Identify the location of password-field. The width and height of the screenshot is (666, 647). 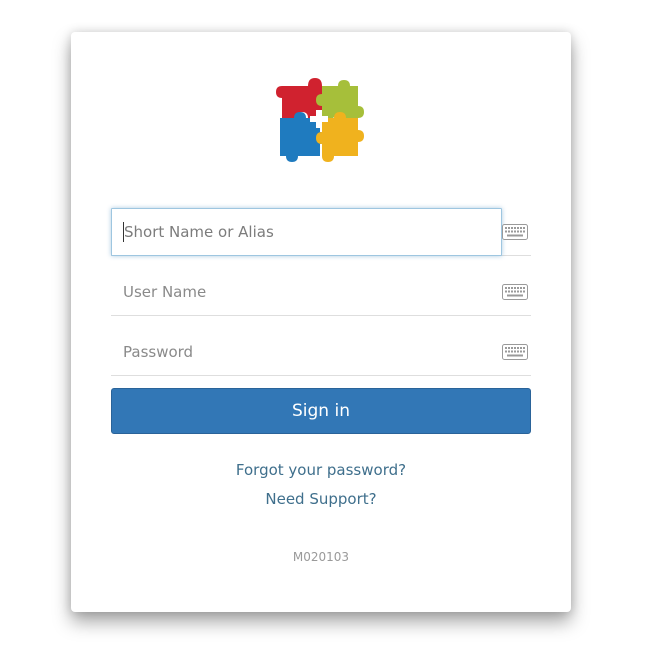
(321, 352).